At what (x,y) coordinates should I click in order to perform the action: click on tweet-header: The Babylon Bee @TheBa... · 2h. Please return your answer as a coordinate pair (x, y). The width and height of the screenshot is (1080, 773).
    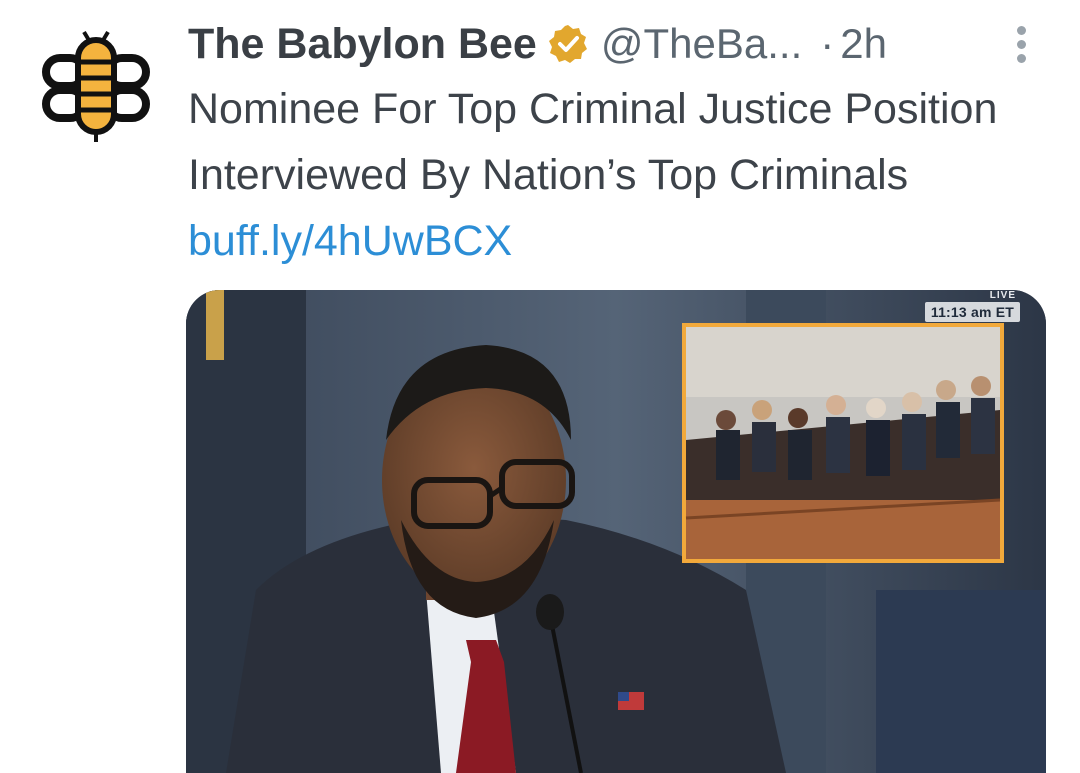
    Looking at the image, I should click on (537, 44).